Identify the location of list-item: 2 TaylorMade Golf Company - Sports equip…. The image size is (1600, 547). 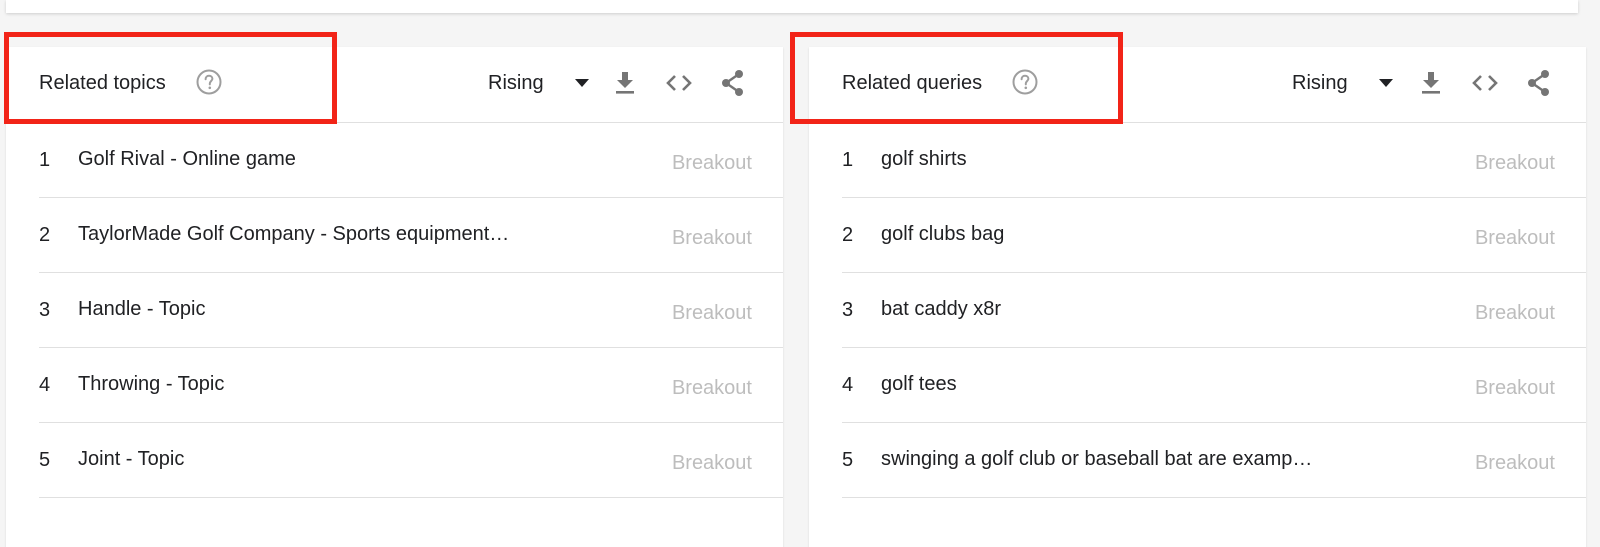
(394, 235).